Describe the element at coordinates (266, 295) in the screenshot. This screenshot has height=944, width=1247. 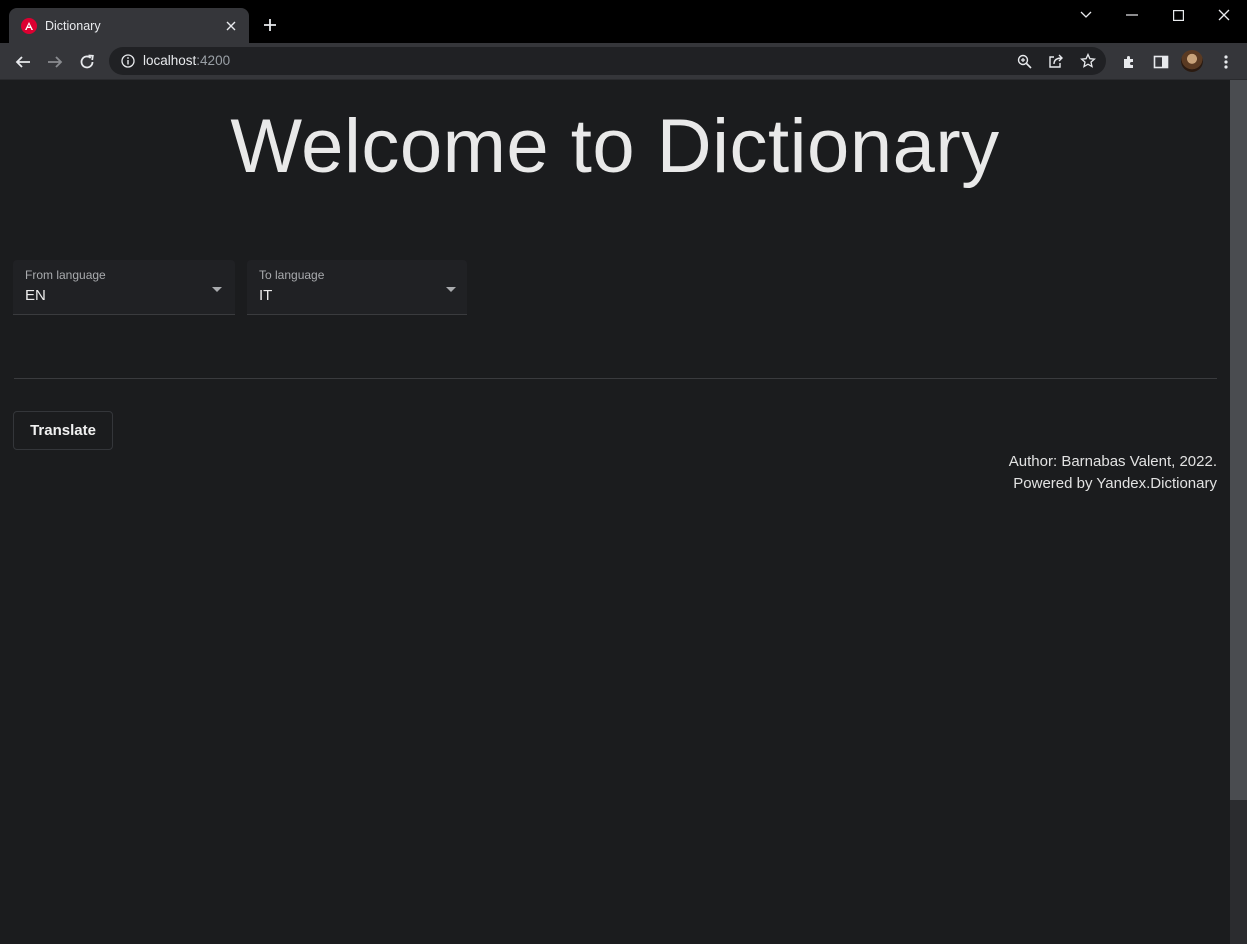
I see `to-language-value: IT` at that location.